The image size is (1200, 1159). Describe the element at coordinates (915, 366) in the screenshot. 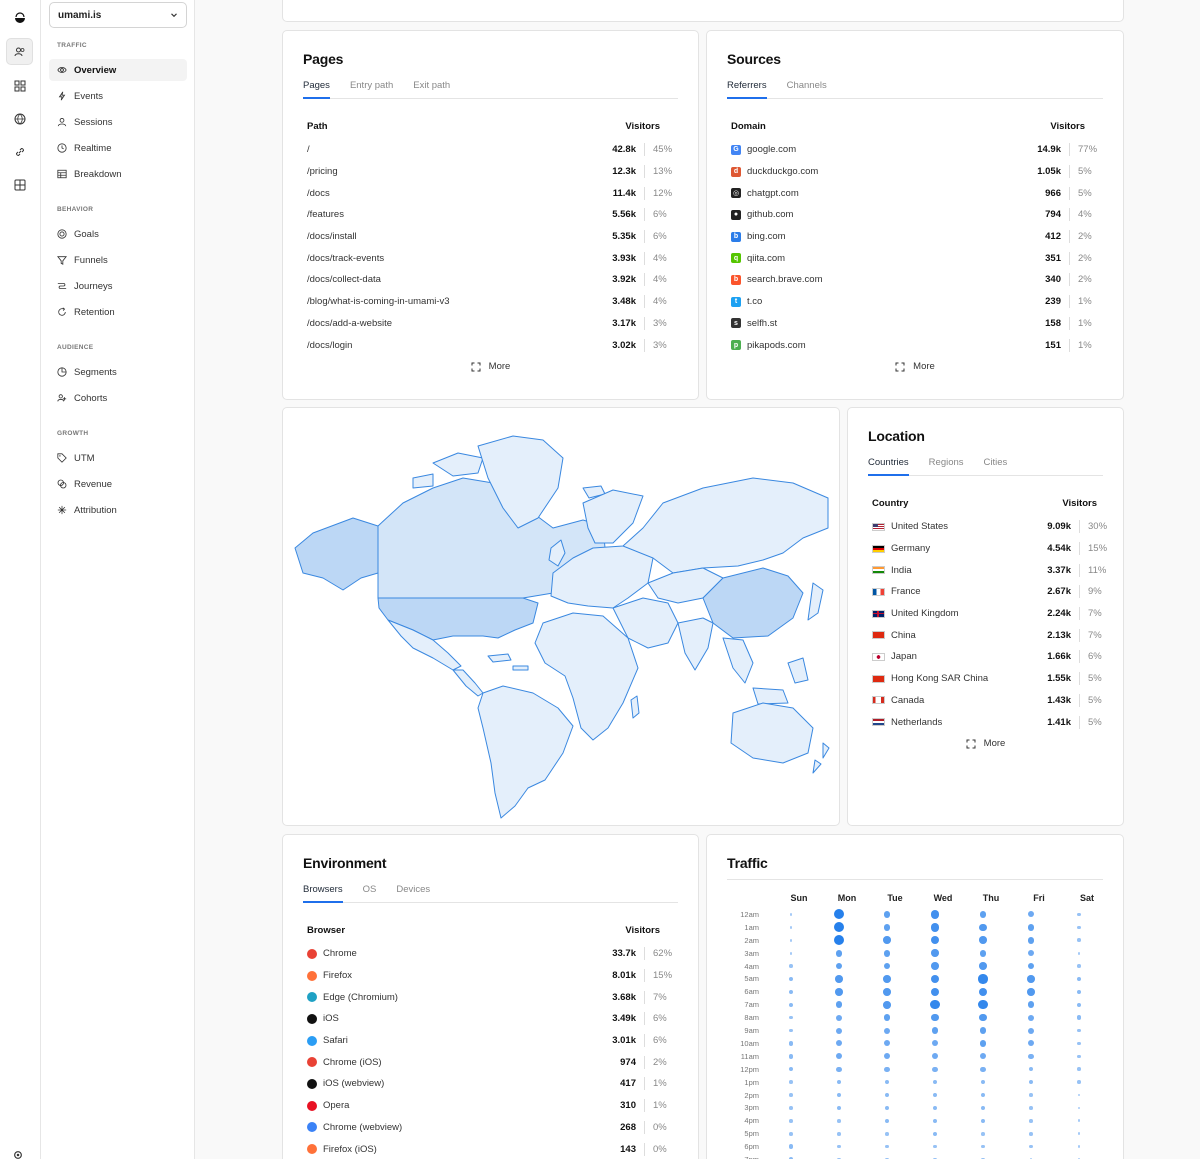

I see `sources-more-button: More` at that location.